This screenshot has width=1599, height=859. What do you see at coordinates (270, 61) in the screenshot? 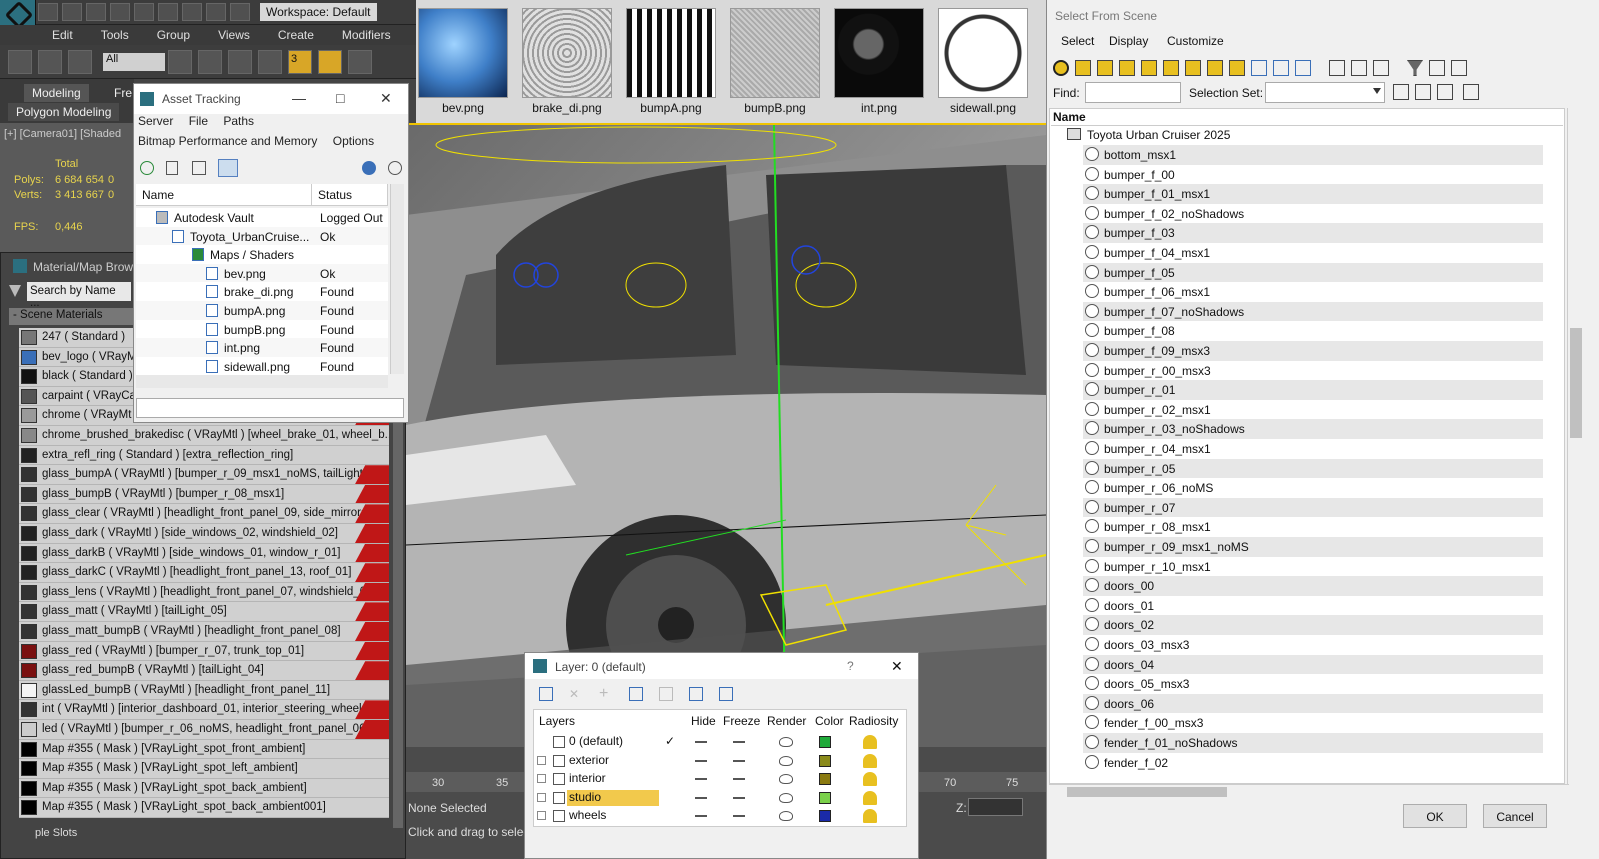
I see `window-crossing-icon` at bounding box center [270, 61].